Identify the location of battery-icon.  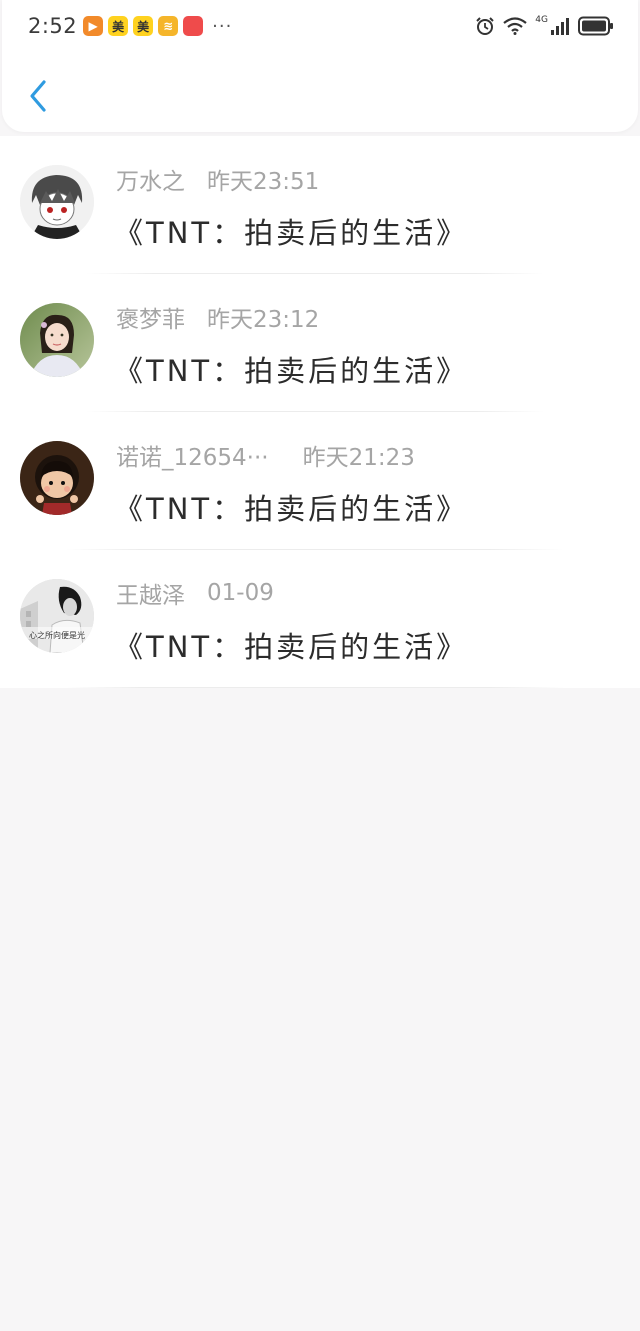
(596, 26).